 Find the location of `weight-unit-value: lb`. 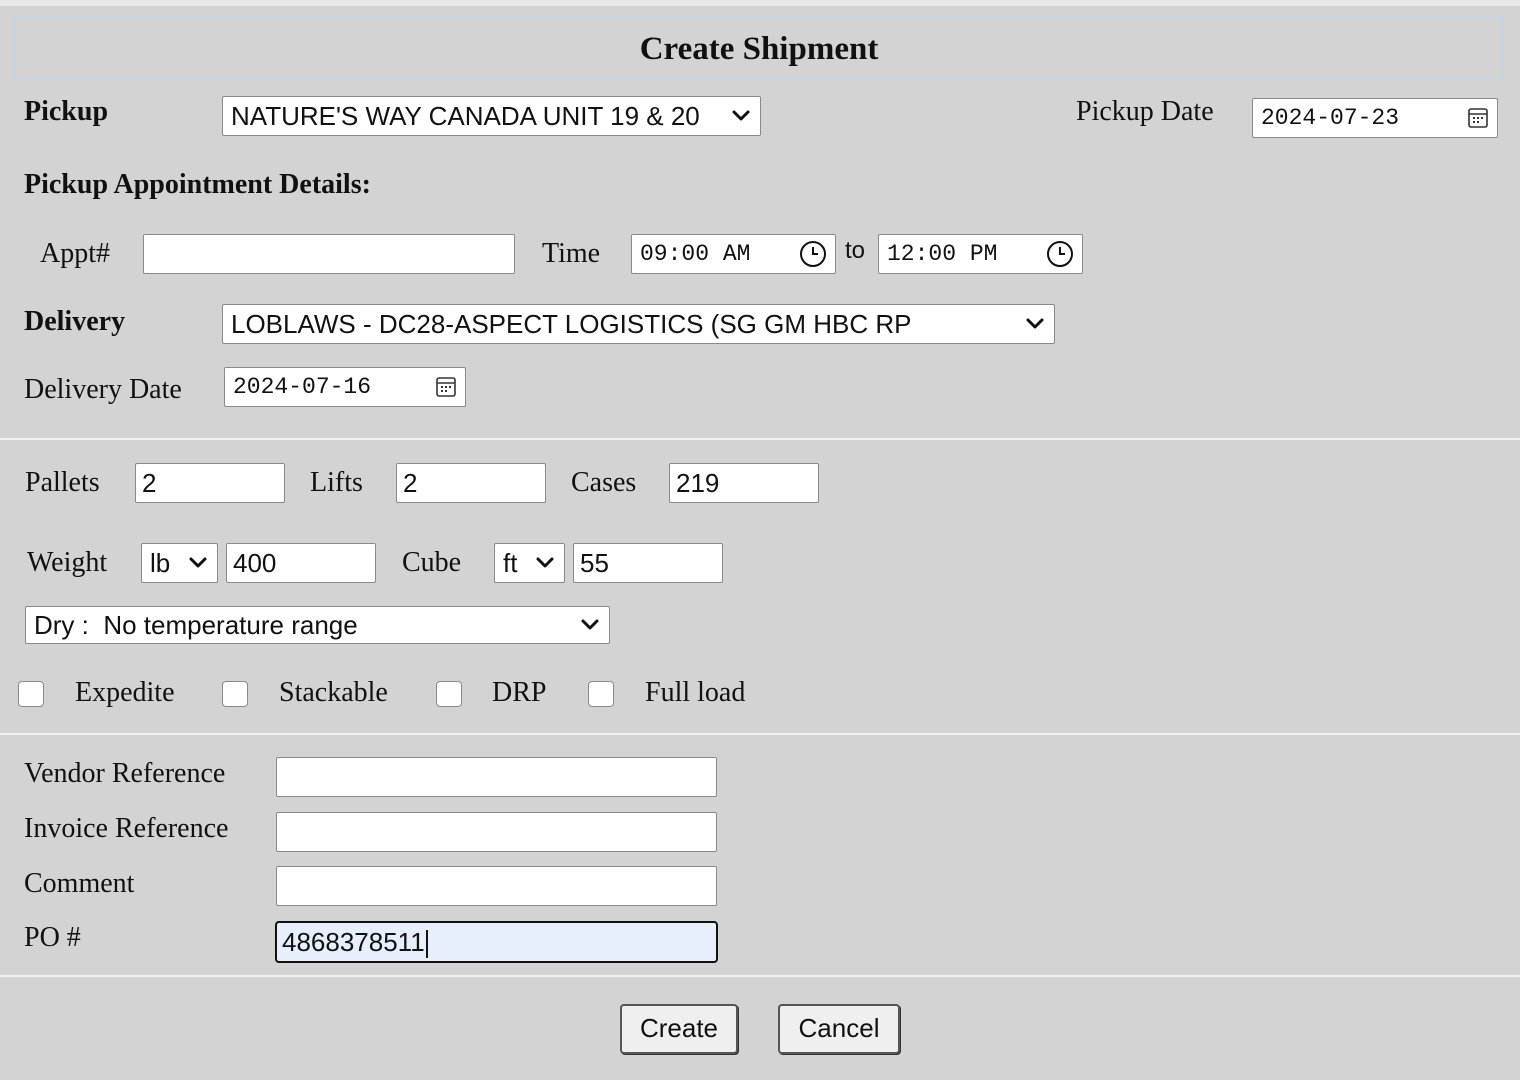

weight-unit-value: lb is located at coordinates (160, 562).